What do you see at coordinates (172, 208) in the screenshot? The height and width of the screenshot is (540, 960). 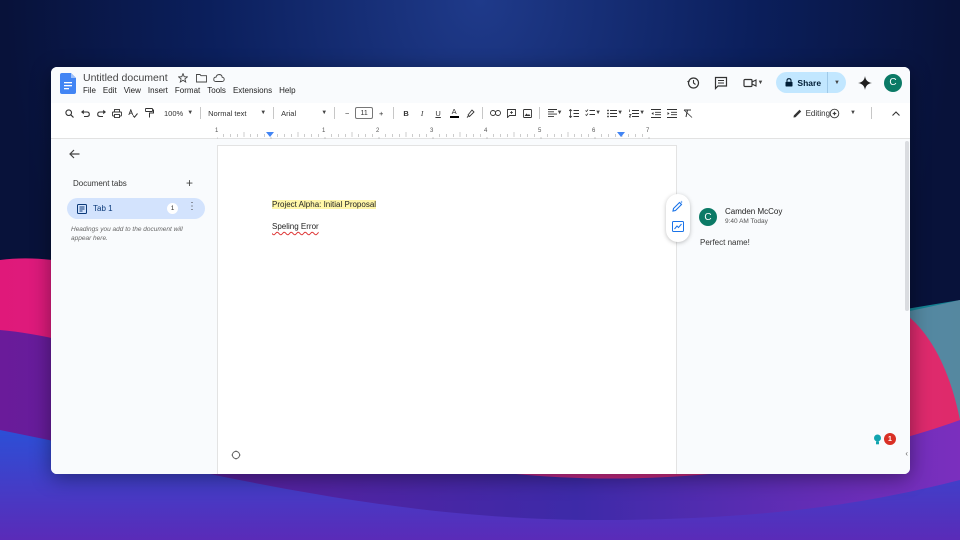 I see `tab-comment-count-badge: 1` at bounding box center [172, 208].